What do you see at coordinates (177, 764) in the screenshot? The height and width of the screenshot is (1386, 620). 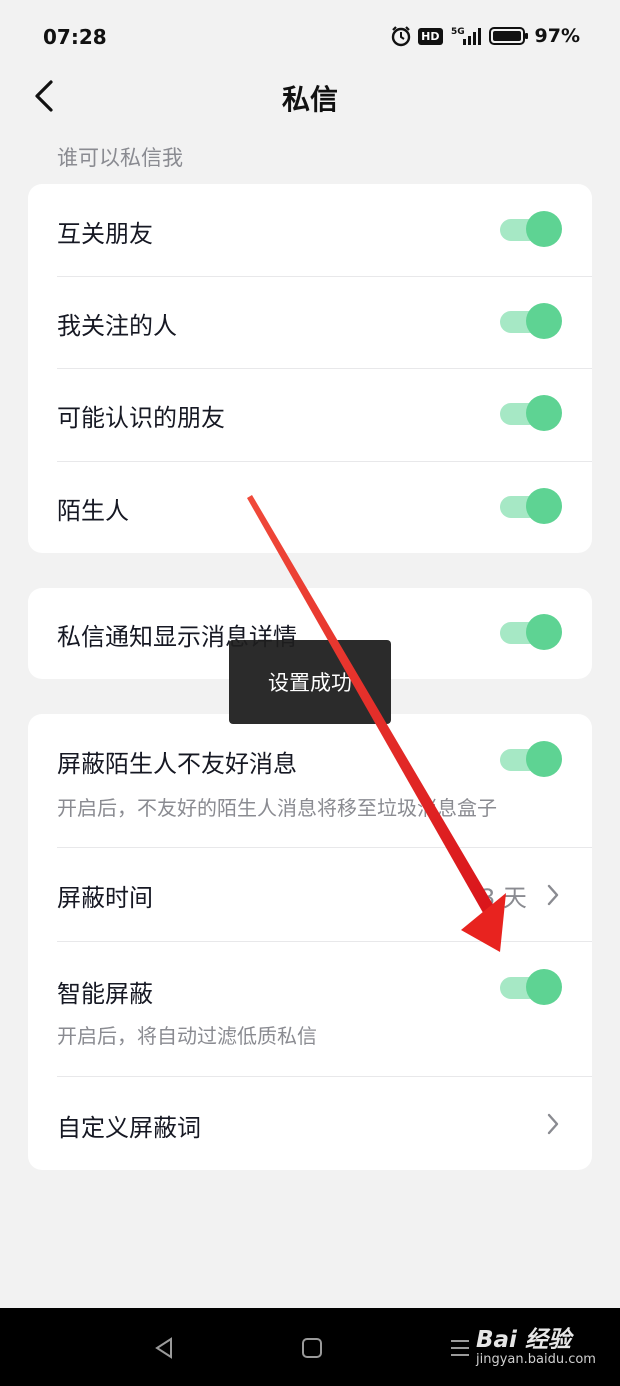 I see `setting-label: 屏蔽陌生人不友好消息` at bounding box center [177, 764].